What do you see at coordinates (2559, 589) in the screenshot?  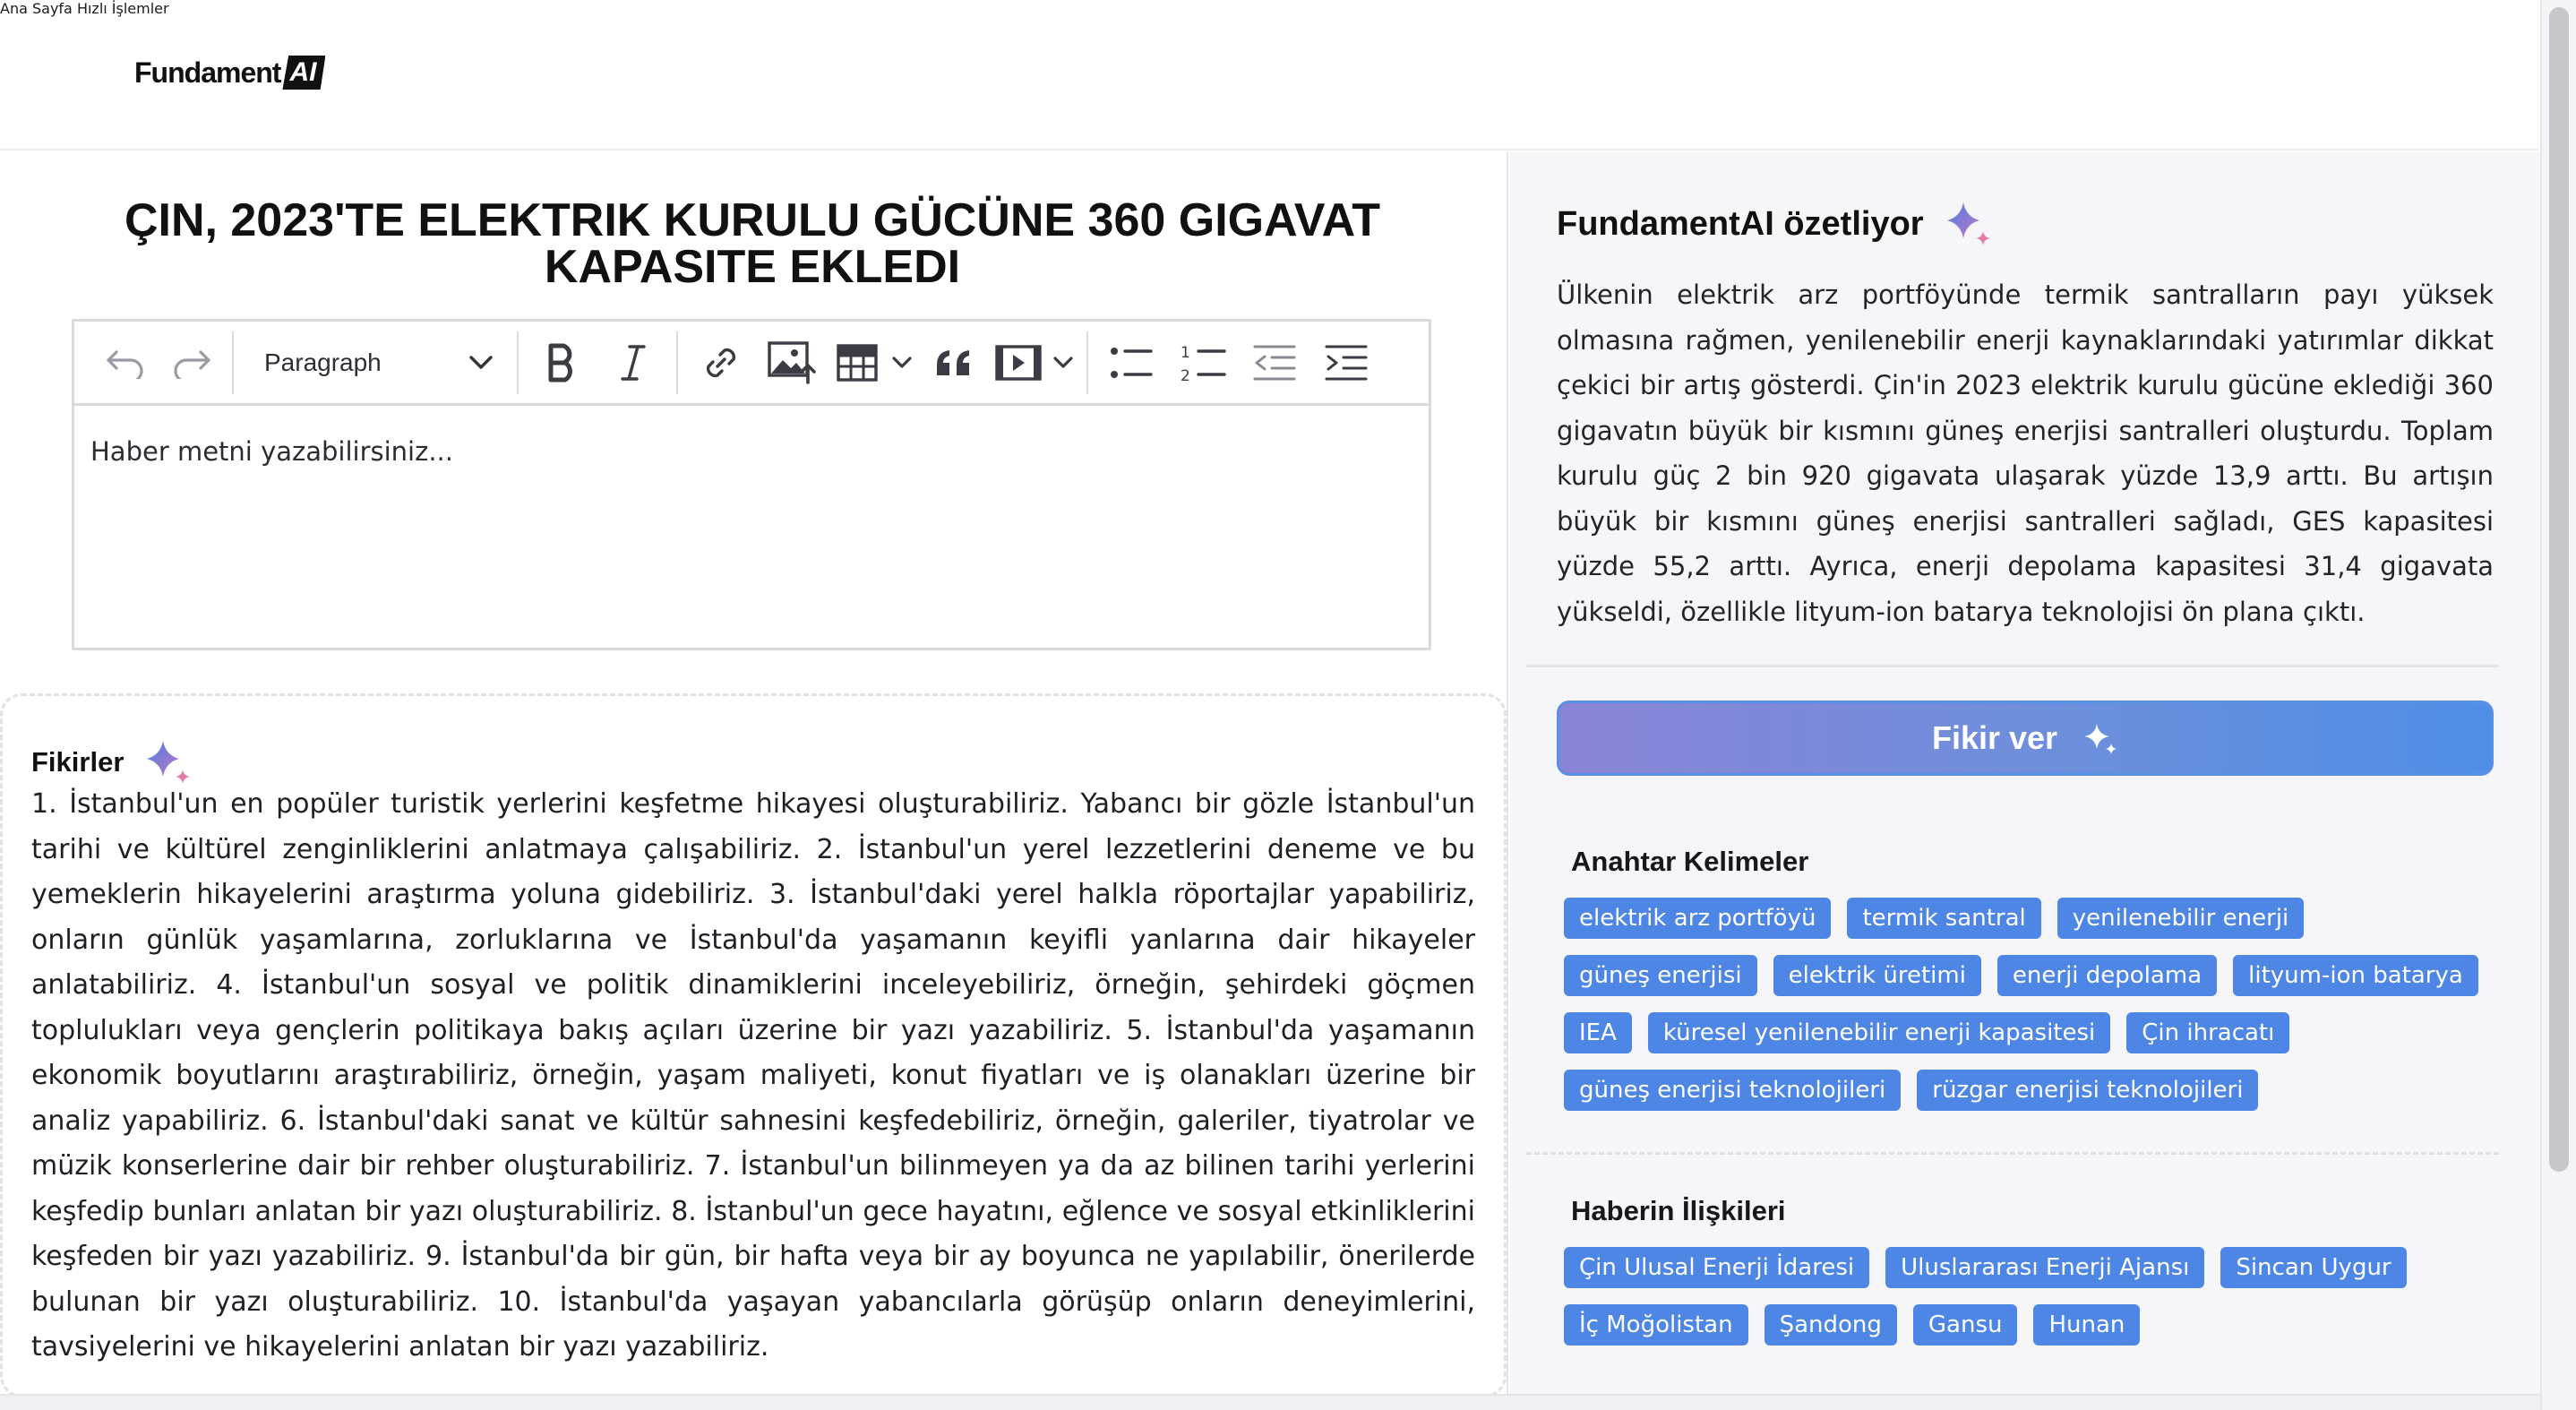 I see `scrollbar-thumb` at bounding box center [2559, 589].